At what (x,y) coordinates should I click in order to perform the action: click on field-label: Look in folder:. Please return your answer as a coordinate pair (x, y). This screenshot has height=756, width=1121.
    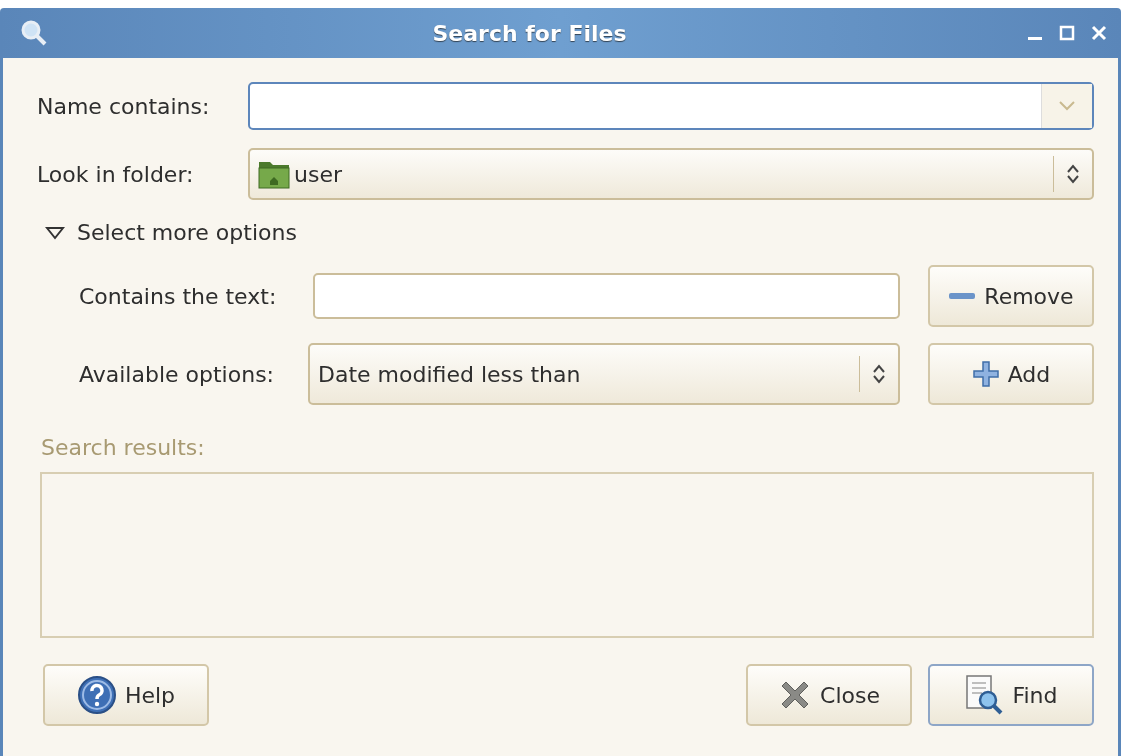
    Looking at the image, I should click on (116, 174).